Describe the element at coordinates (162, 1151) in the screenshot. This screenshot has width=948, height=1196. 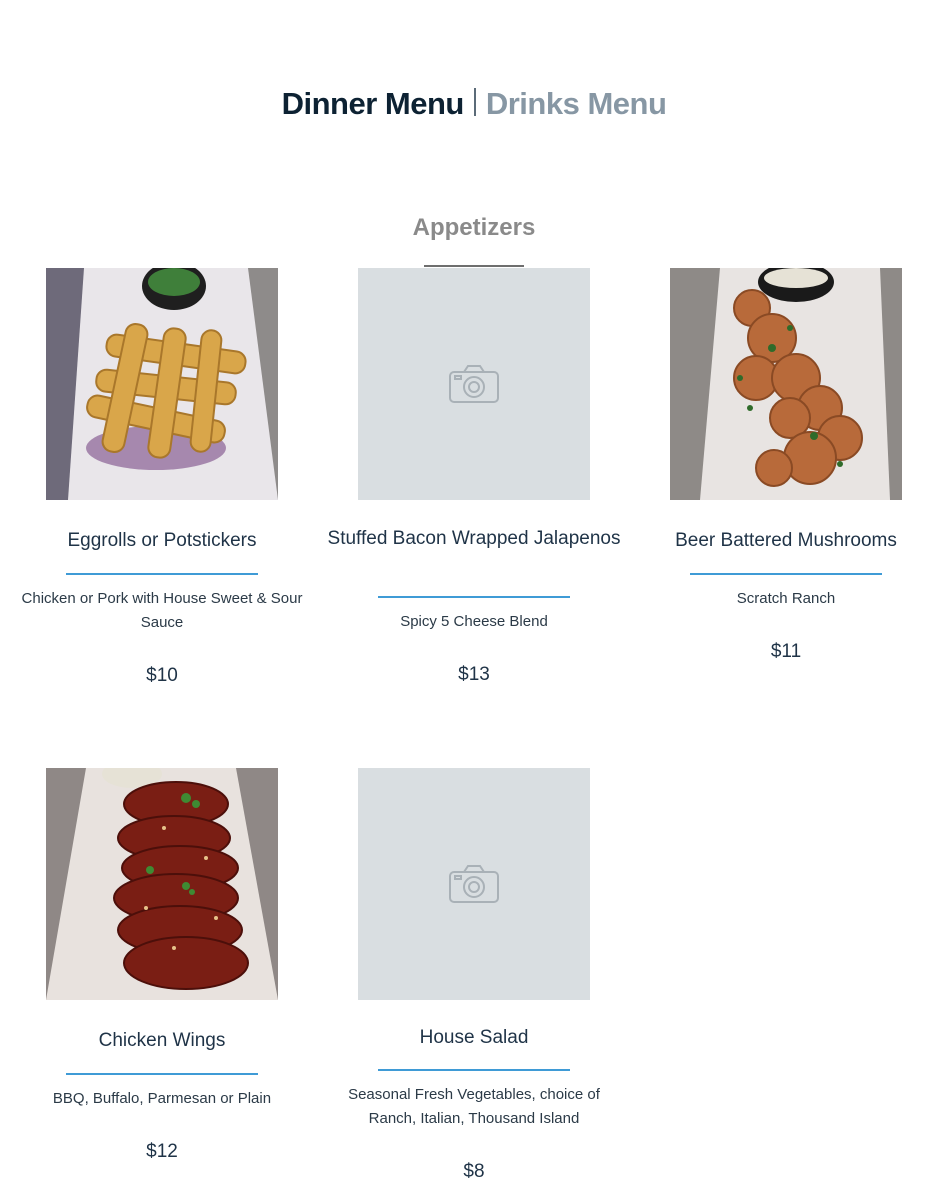
I see `item-price: $12` at that location.